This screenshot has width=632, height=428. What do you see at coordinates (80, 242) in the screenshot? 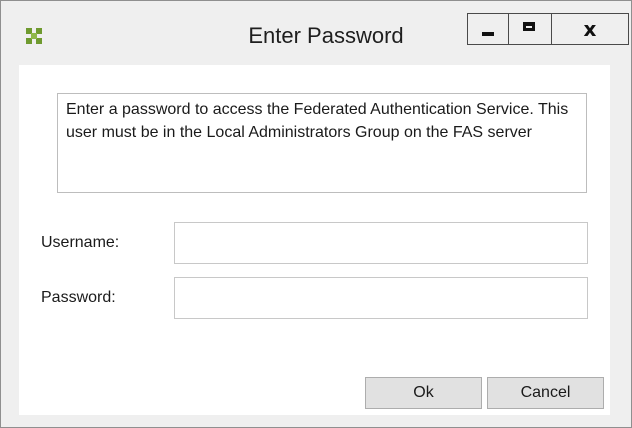
I see `username-label: Username:` at bounding box center [80, 242].